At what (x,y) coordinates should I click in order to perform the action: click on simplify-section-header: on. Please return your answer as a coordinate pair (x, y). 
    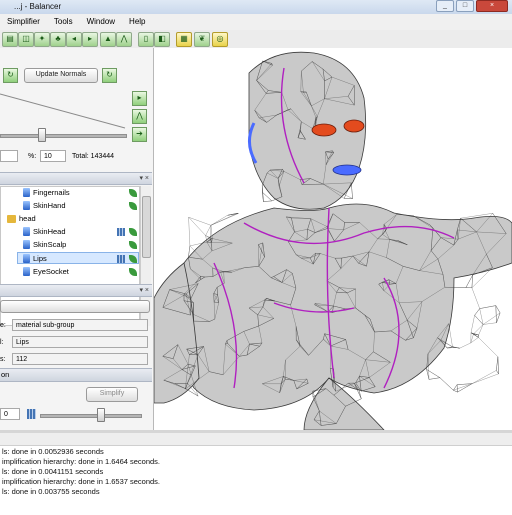
    Looking at the image, I should click on (76, 375).